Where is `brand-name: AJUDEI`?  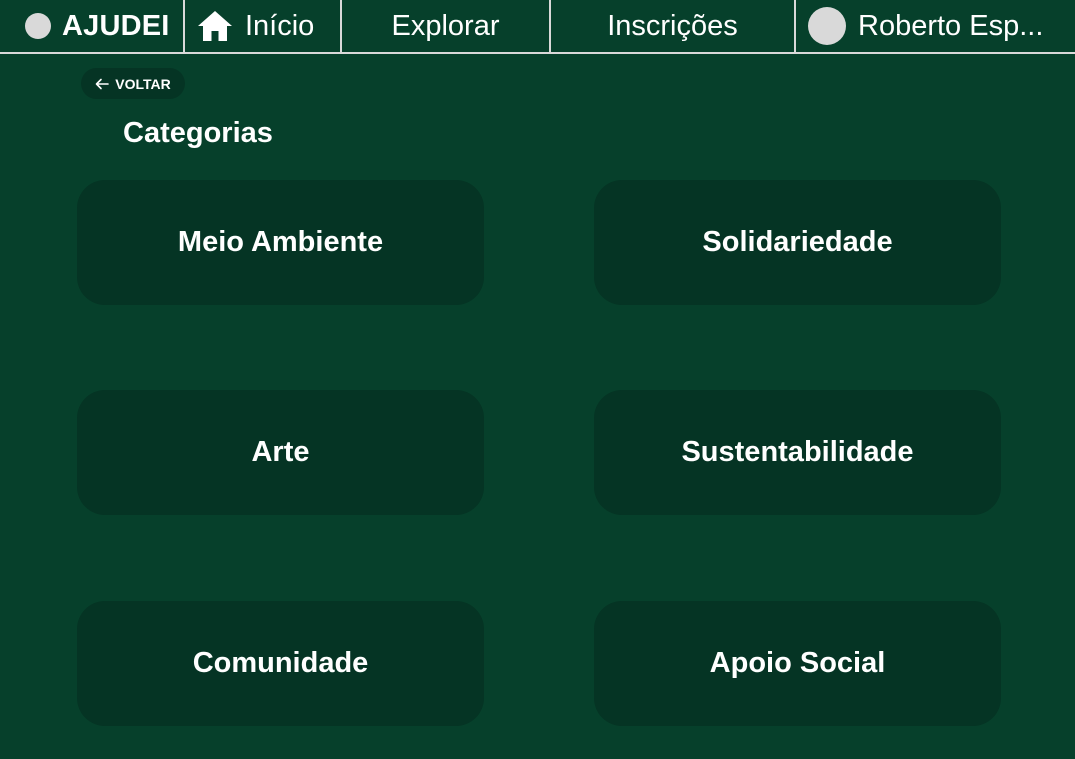 brand-name: AJUDEI is located at coordinates (116, 25).